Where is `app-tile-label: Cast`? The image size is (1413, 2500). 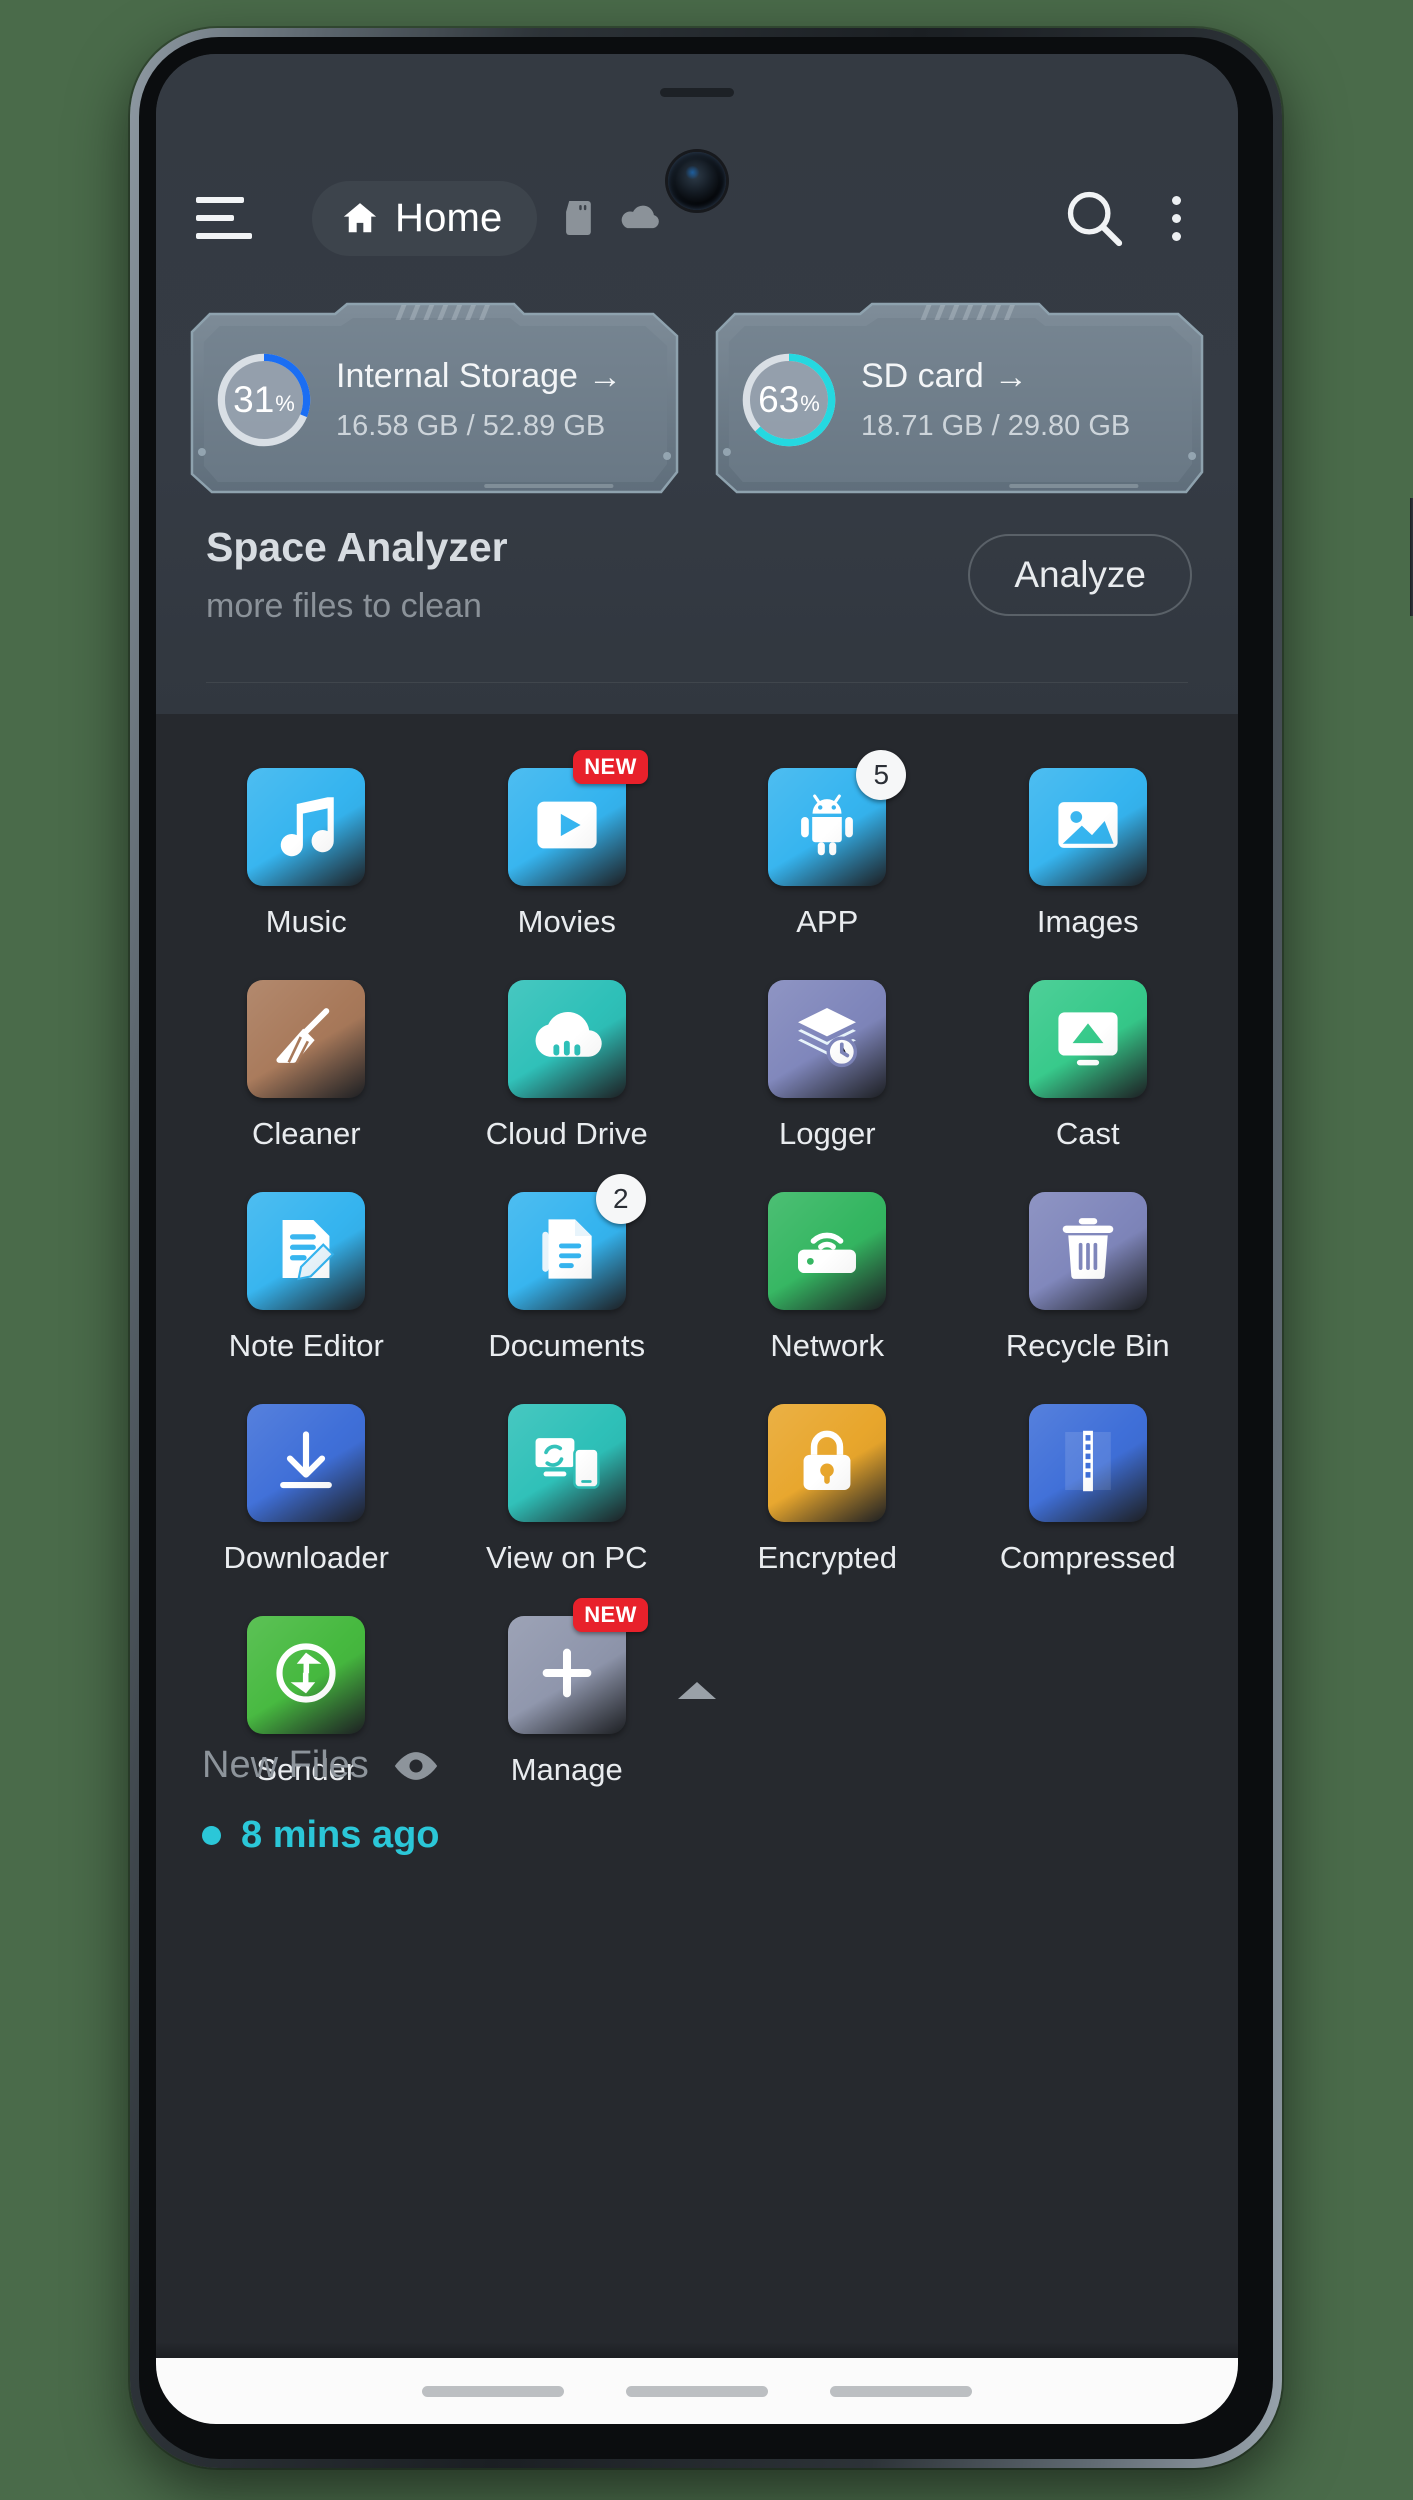 app-tile-label: Cast is located at coordinates (1087, 1133).